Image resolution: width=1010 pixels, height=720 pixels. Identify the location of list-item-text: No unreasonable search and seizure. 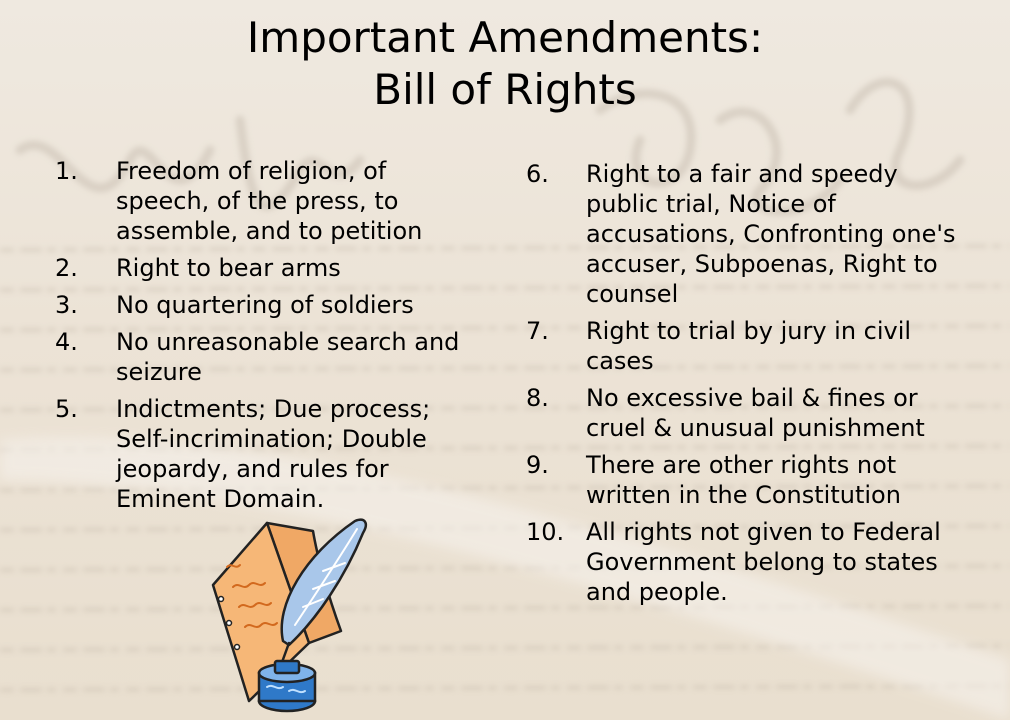
(288, 357).